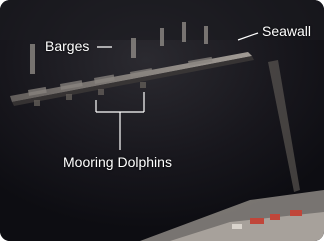  I want to click on seawall-label: Seawall, so click(287, 31).